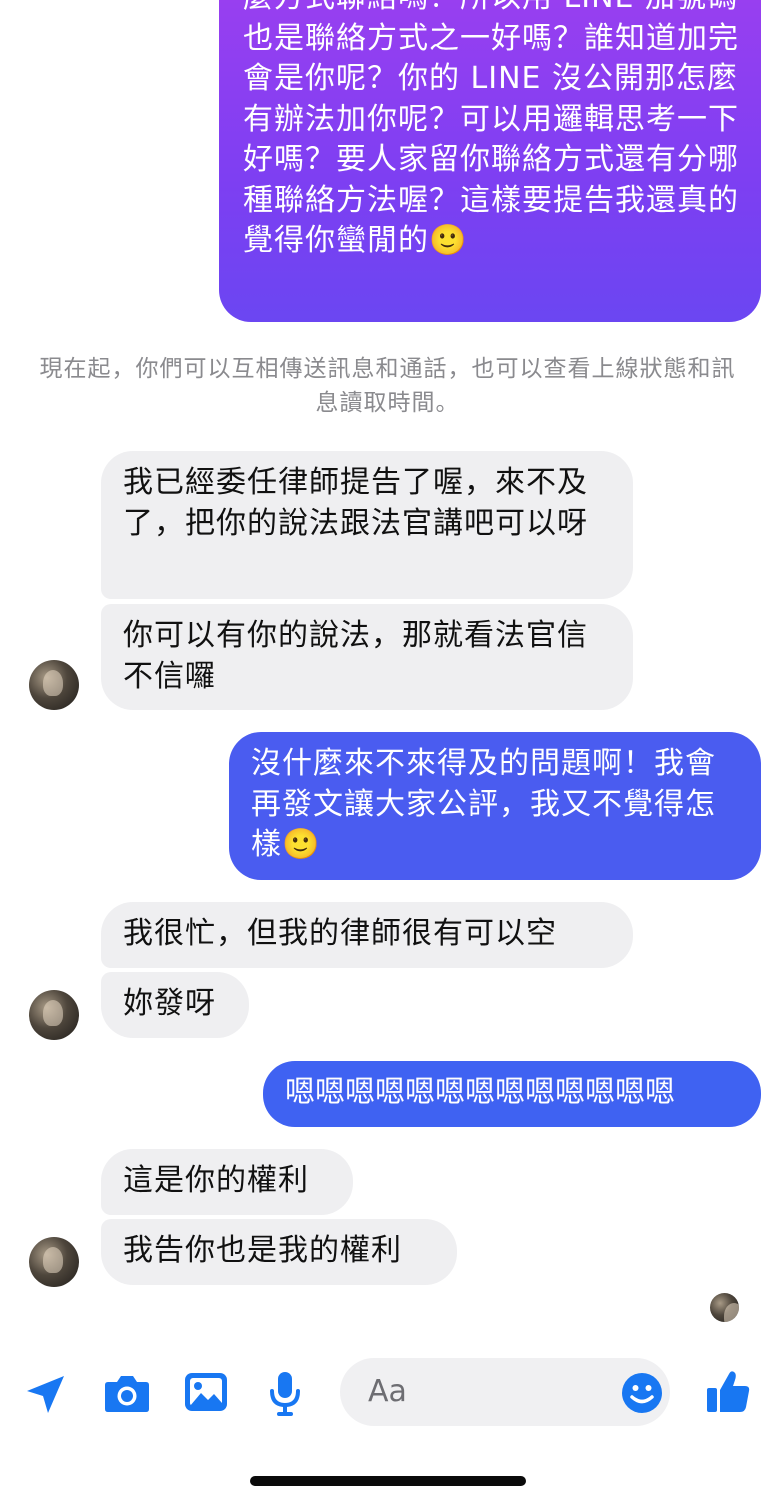 This screenshot has width=775, height=1500. I want to click on system-notice: 現在起，你們可以互相傳送訊息和通話，也可以查看上線狀態和訊息讀取時間。, so click(387, 386).